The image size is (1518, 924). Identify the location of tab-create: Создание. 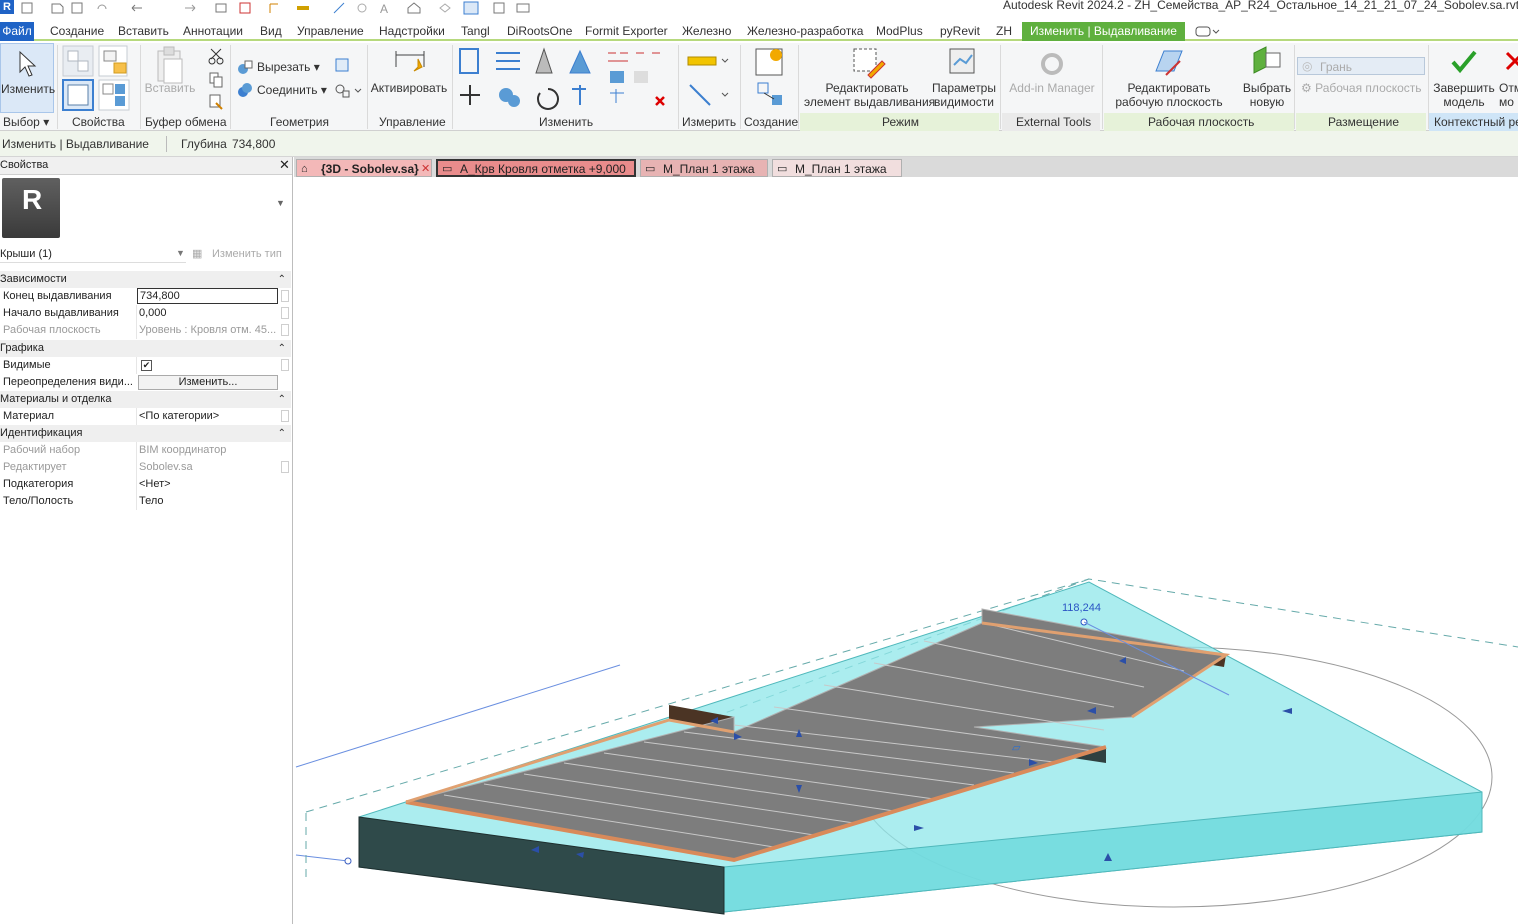
(77, 31).